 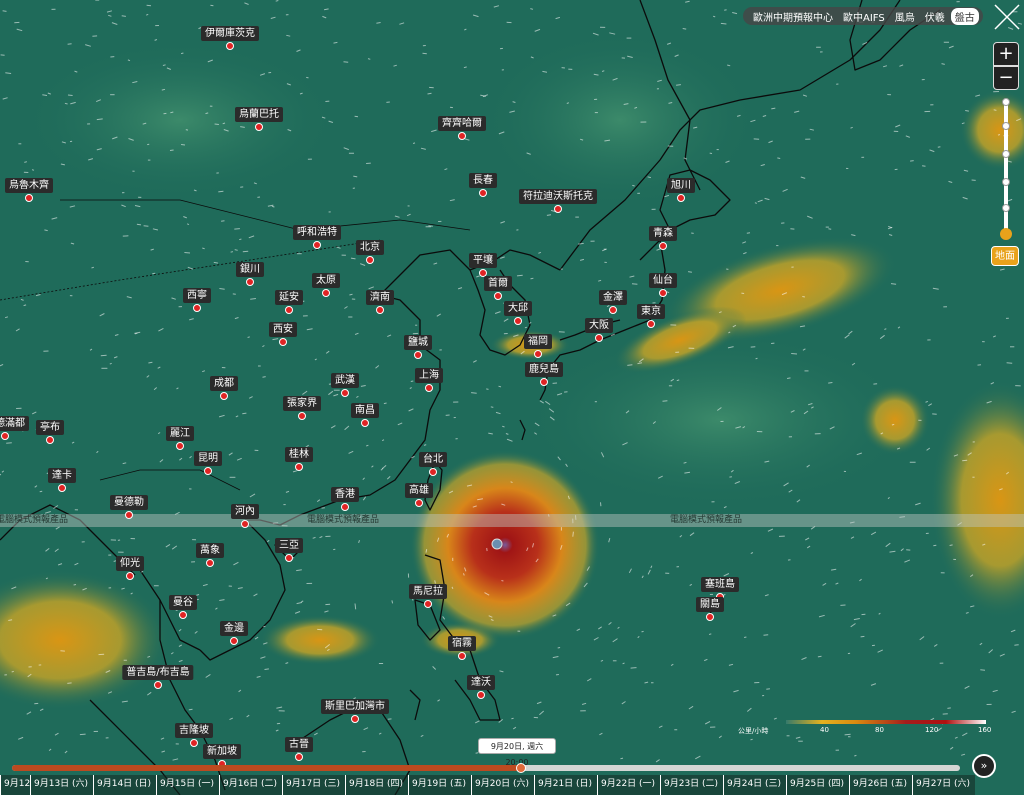 I want to click on close-icon, so click(x=1007, y=17).